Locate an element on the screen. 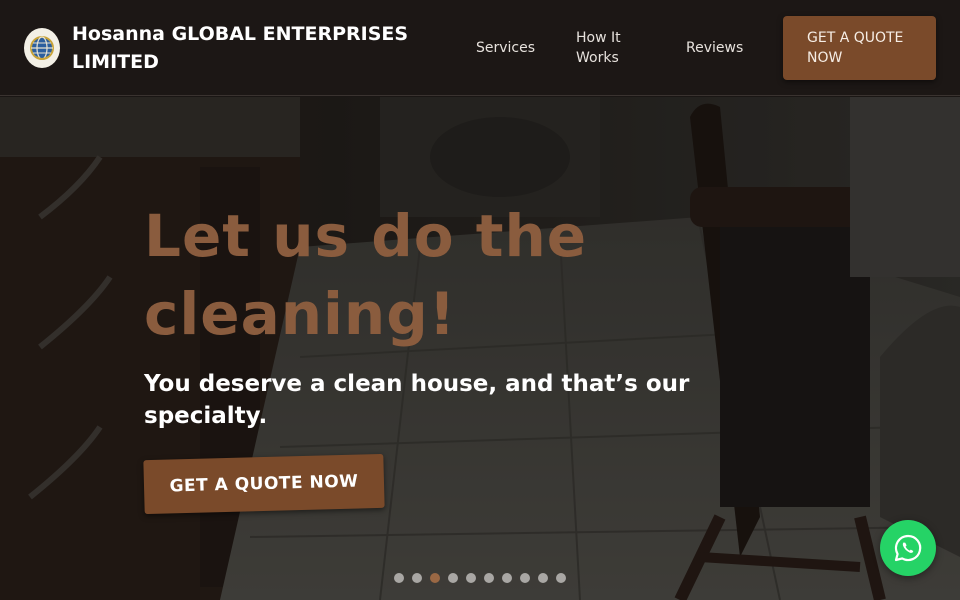 The image size is (960, 600). header-quote-button: GET A QUOTE NOW is located at coordinates (859, 48).